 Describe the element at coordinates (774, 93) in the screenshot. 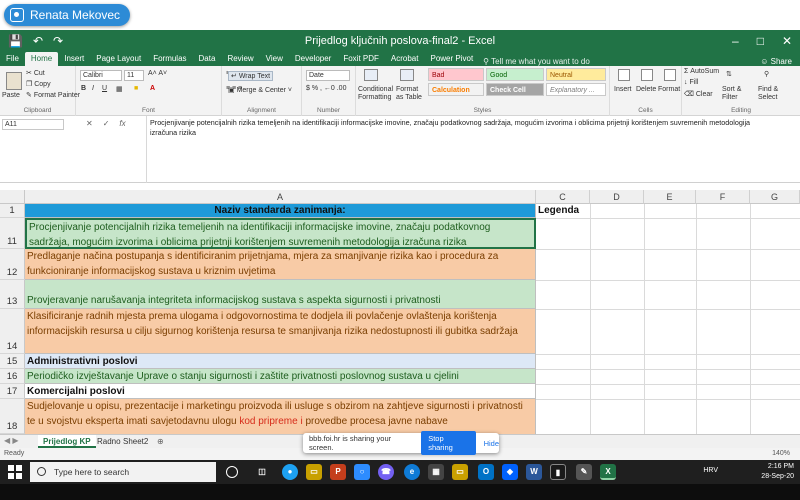

I see `find-select-button: Find & Select` at that location.